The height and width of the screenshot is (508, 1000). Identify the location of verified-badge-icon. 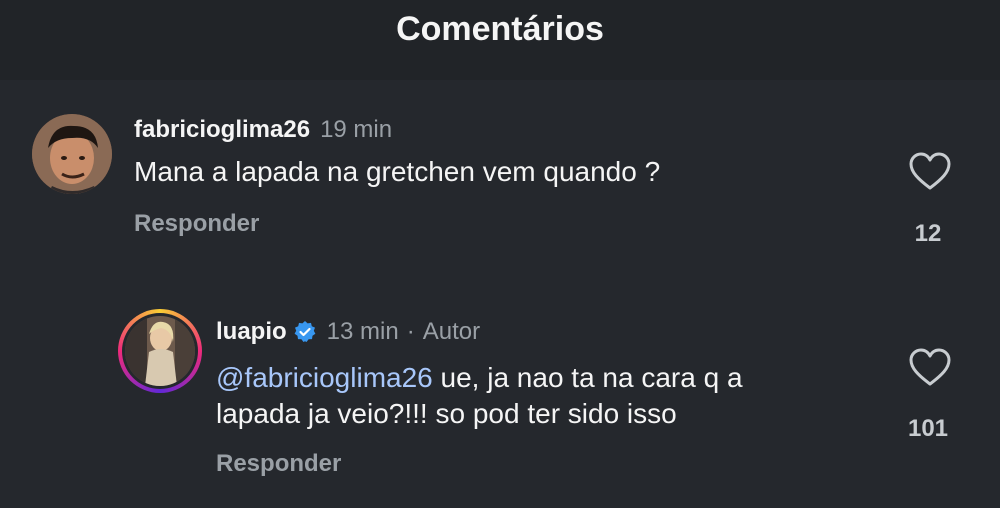
(305, 332).